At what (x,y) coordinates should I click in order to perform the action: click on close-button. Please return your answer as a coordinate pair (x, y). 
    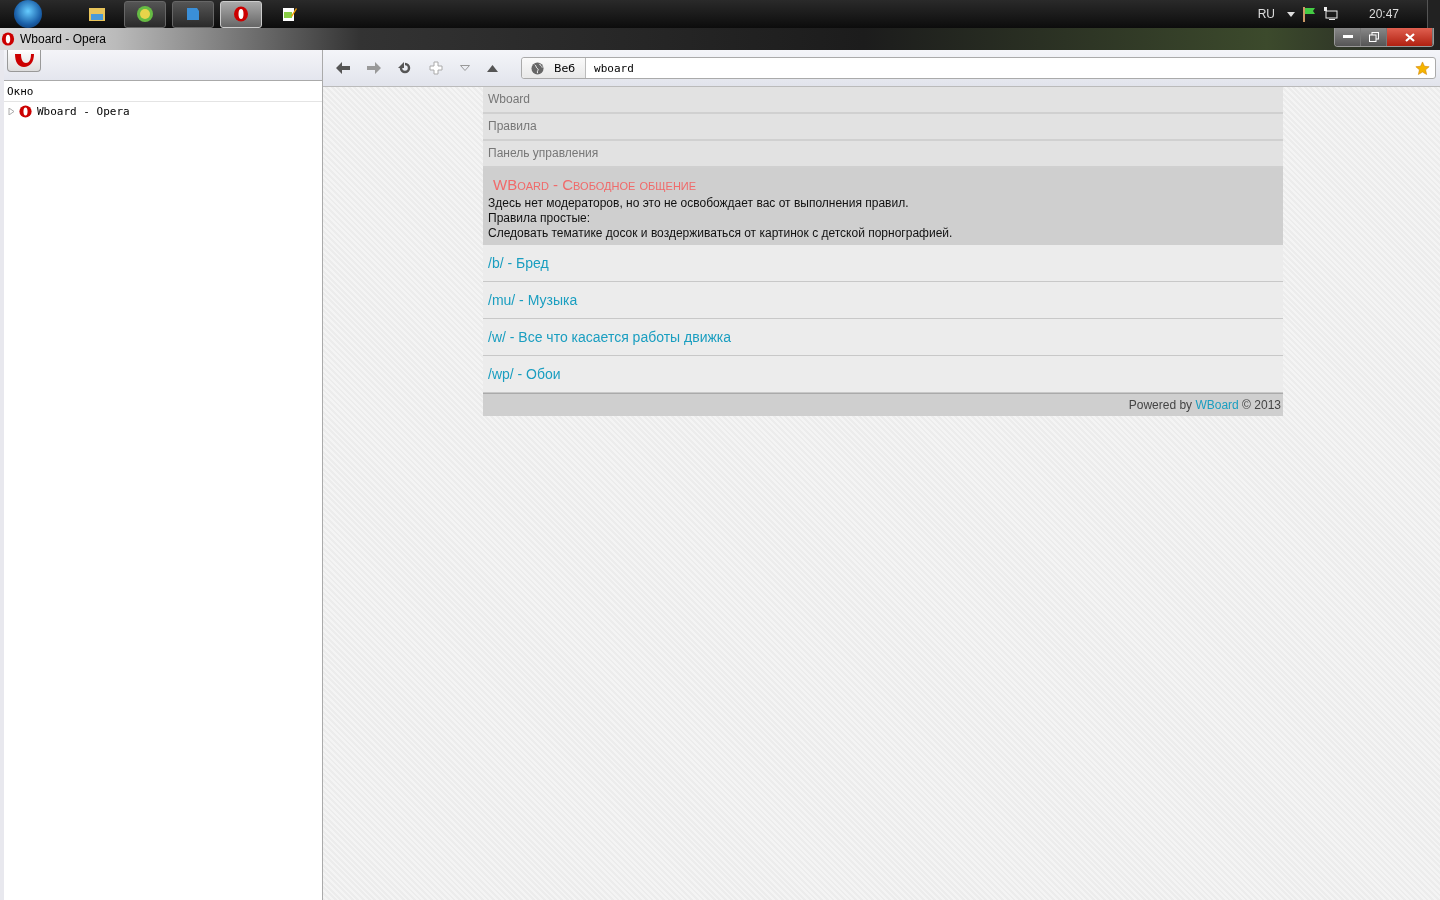
    Looking at the image, I should click on (1410, 37).